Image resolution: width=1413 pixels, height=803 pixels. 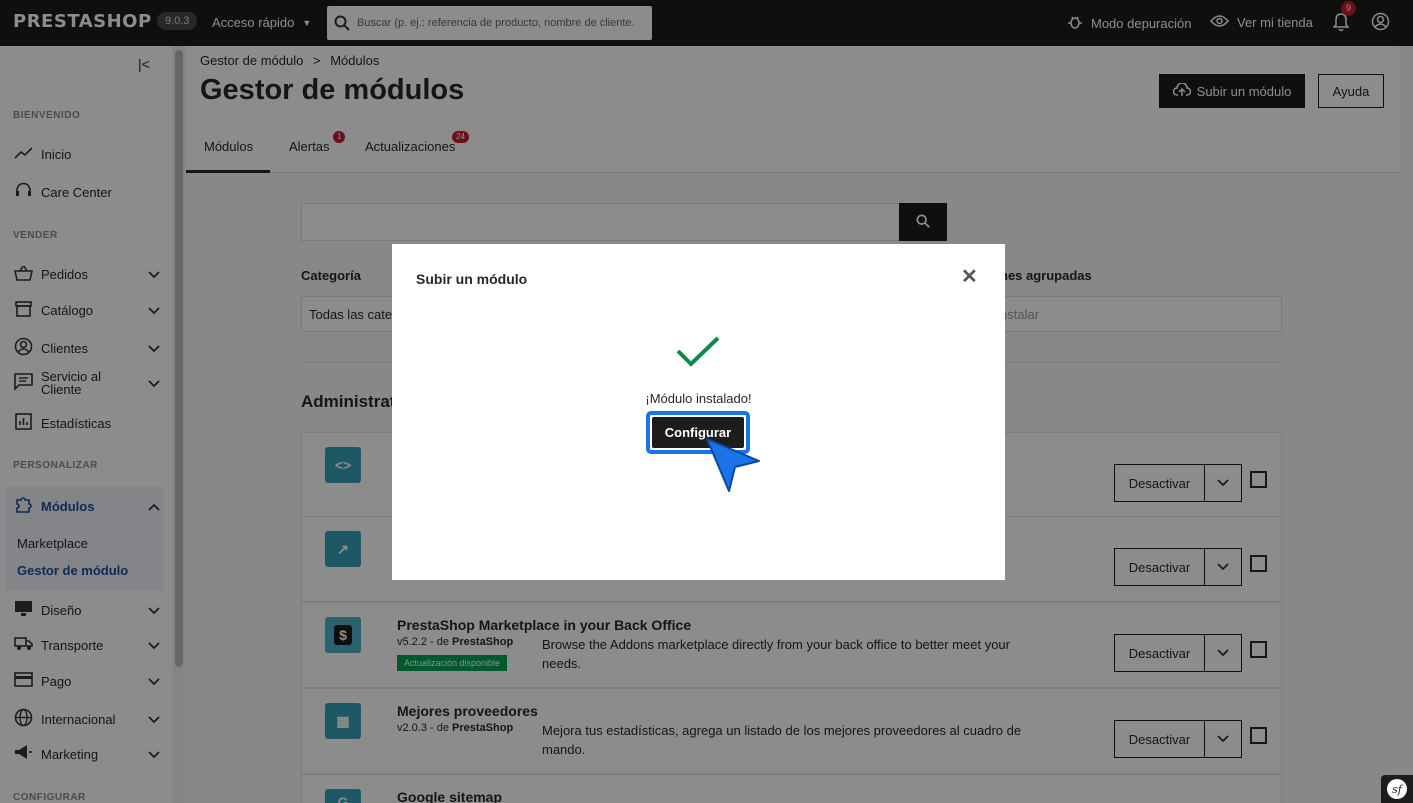 I want to click on close-icon: ✕, so click(x=969, y=276).